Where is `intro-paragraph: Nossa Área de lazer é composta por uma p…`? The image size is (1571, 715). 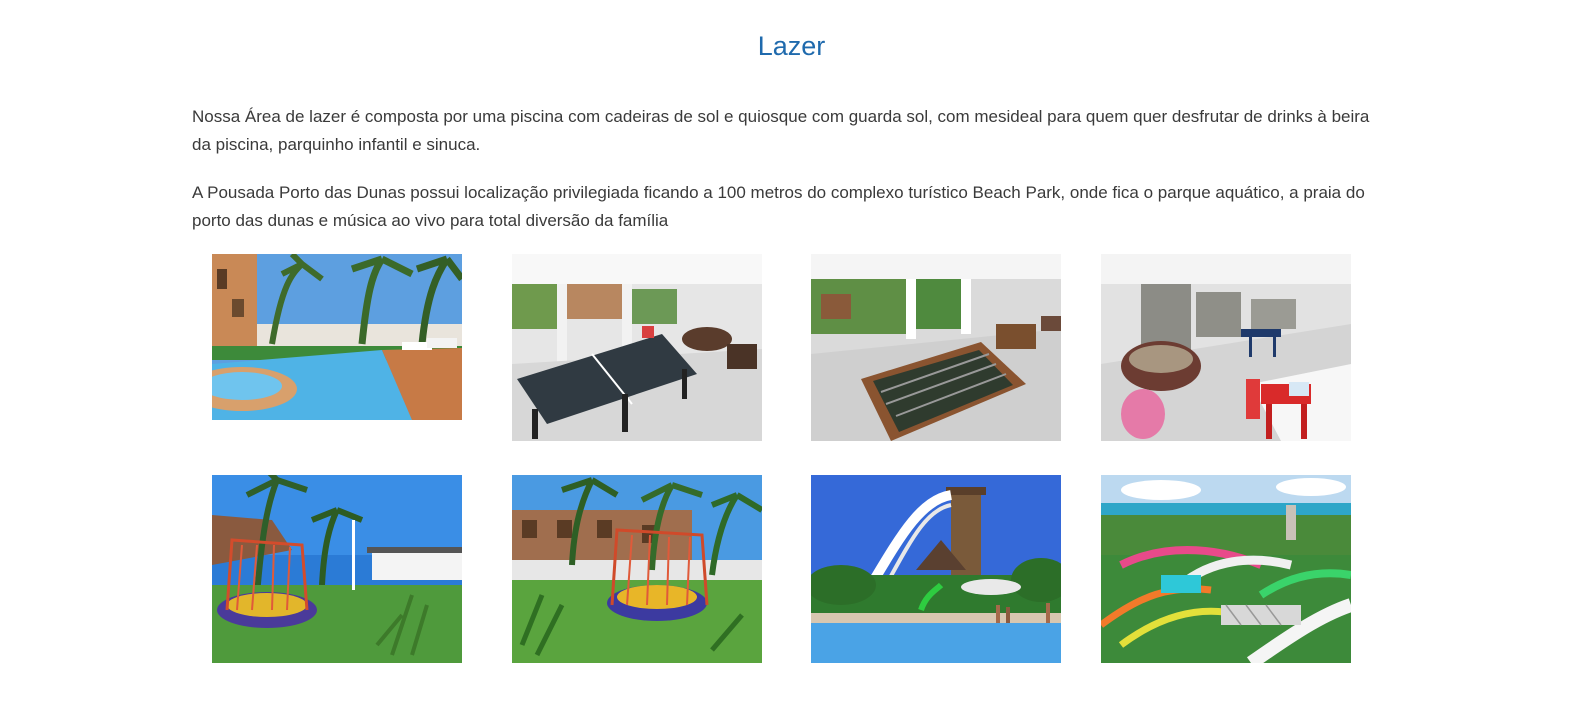 intro-paragraph: Nossa Área de lazer é composta por uma p… is located at coordinates (781, 130).